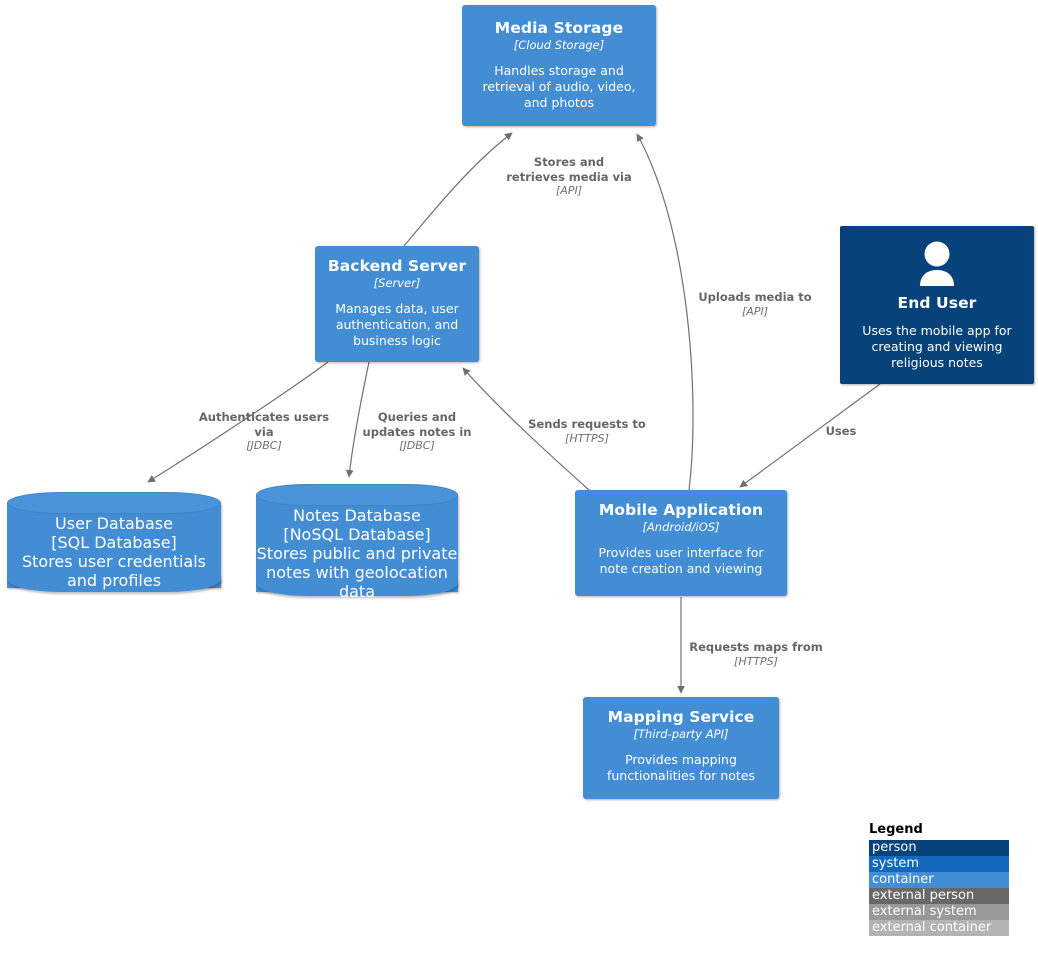 This screenshot has height=964, width=1038. What do you see at coordinates (264, 417) in the screenshot?
I see `edge-label-line1: Authenticates users` at bounding box center [264, 417].